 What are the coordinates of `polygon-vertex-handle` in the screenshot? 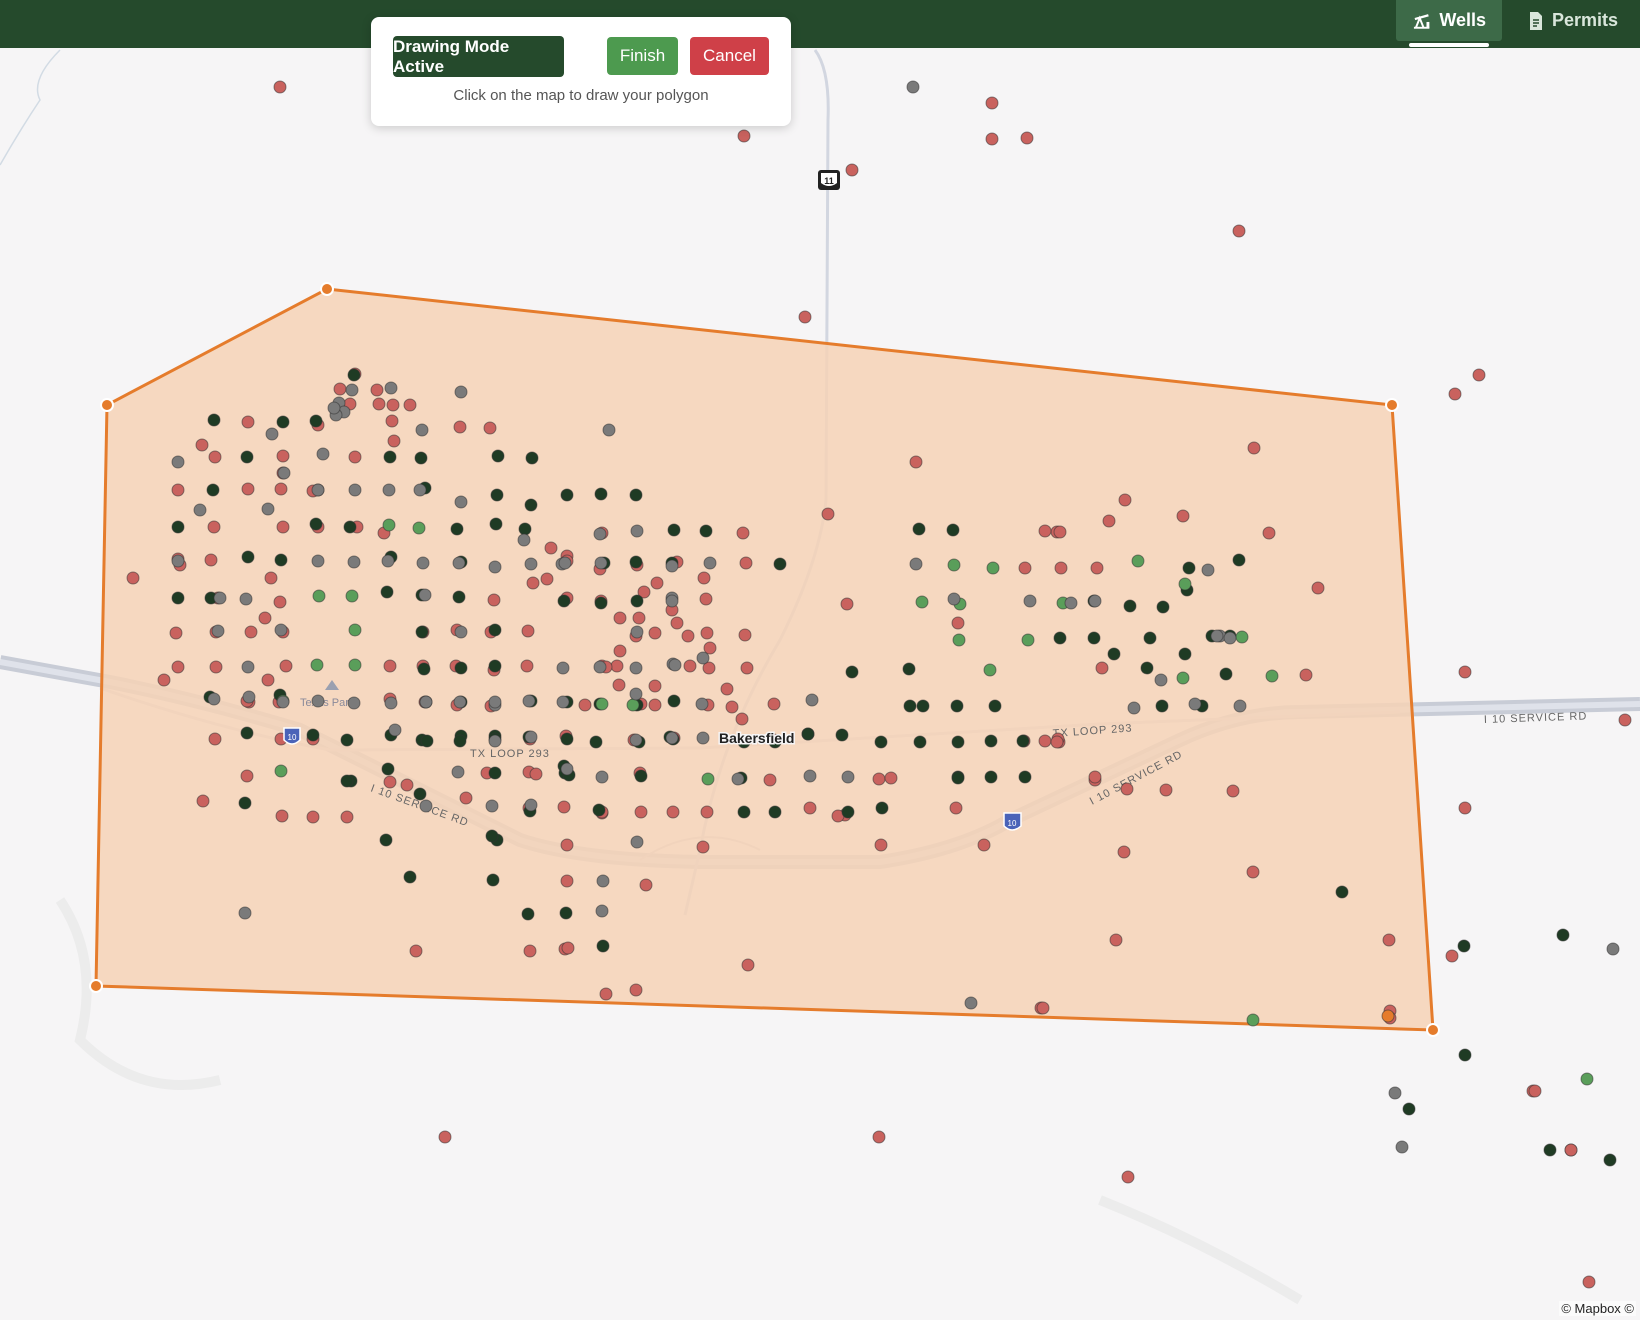 It's located at (107, 405).